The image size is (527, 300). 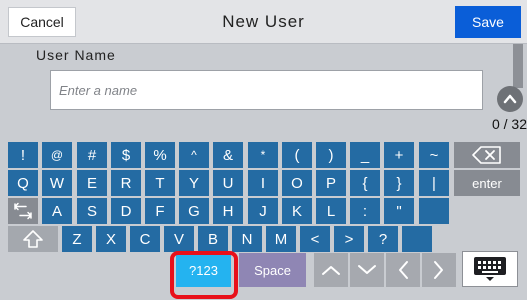 I want to click on key: !, so click(x=23, y=155).